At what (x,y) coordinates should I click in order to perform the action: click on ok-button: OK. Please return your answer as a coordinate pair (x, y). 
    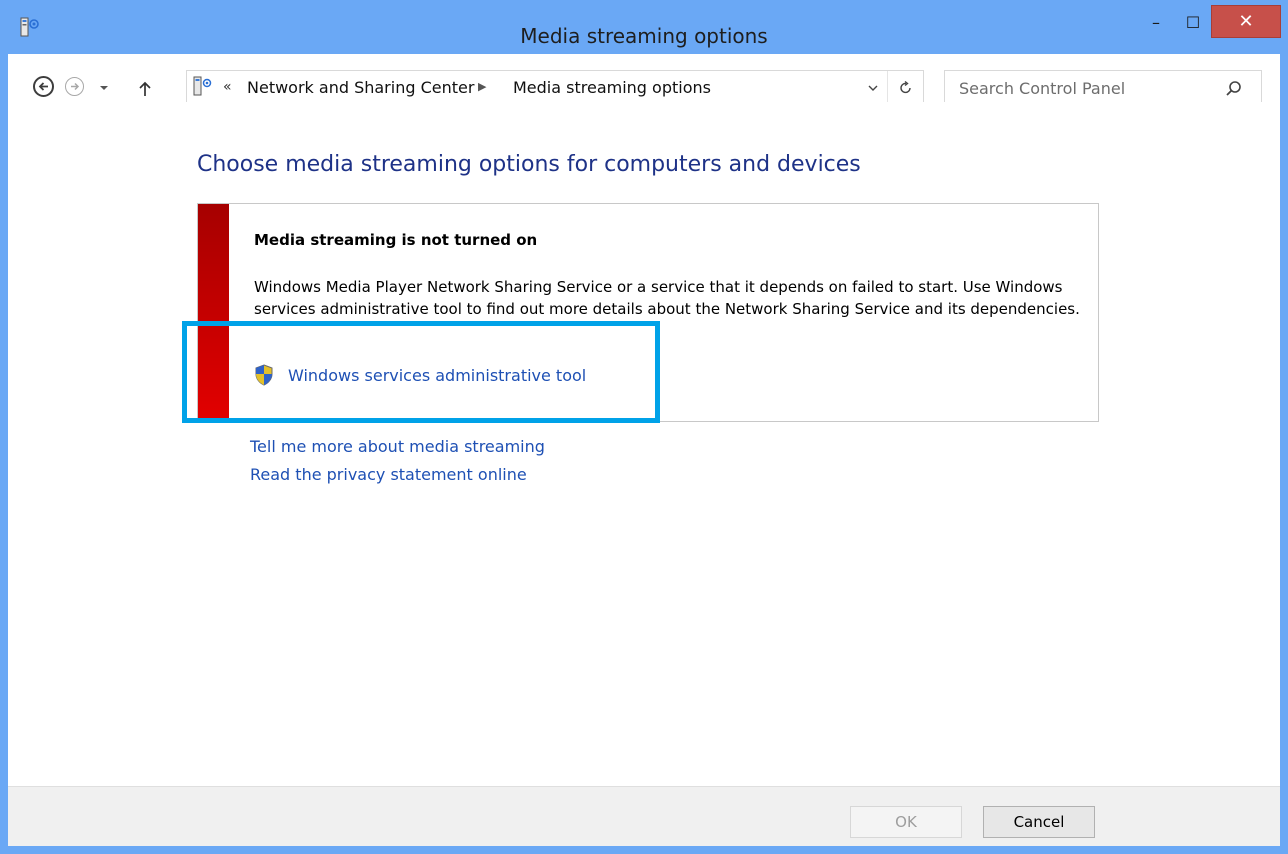
    Looking at the image, I should click on (906, 822).